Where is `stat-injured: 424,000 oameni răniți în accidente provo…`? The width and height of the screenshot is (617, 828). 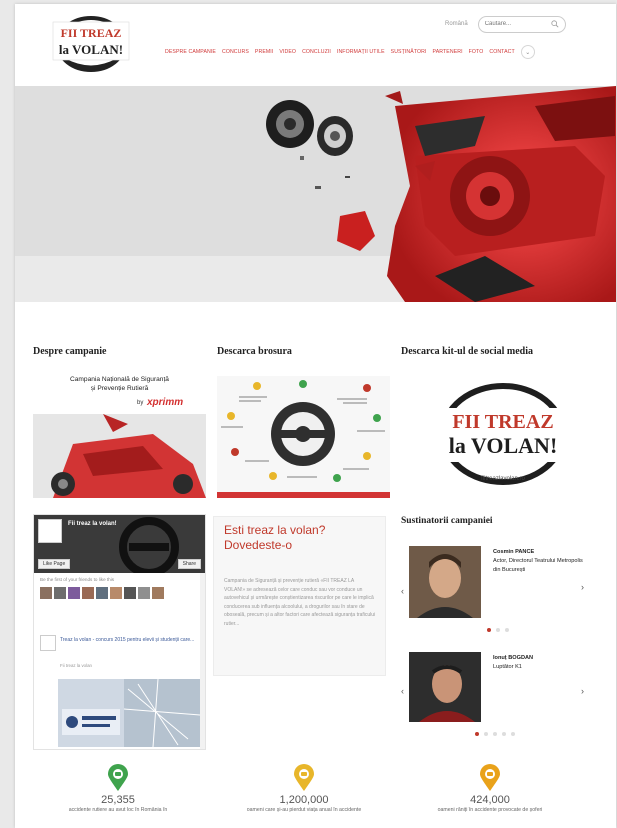 stat-injured: 424,000 oameni răniți în accidente provo… is located at coordinates (490, 788).